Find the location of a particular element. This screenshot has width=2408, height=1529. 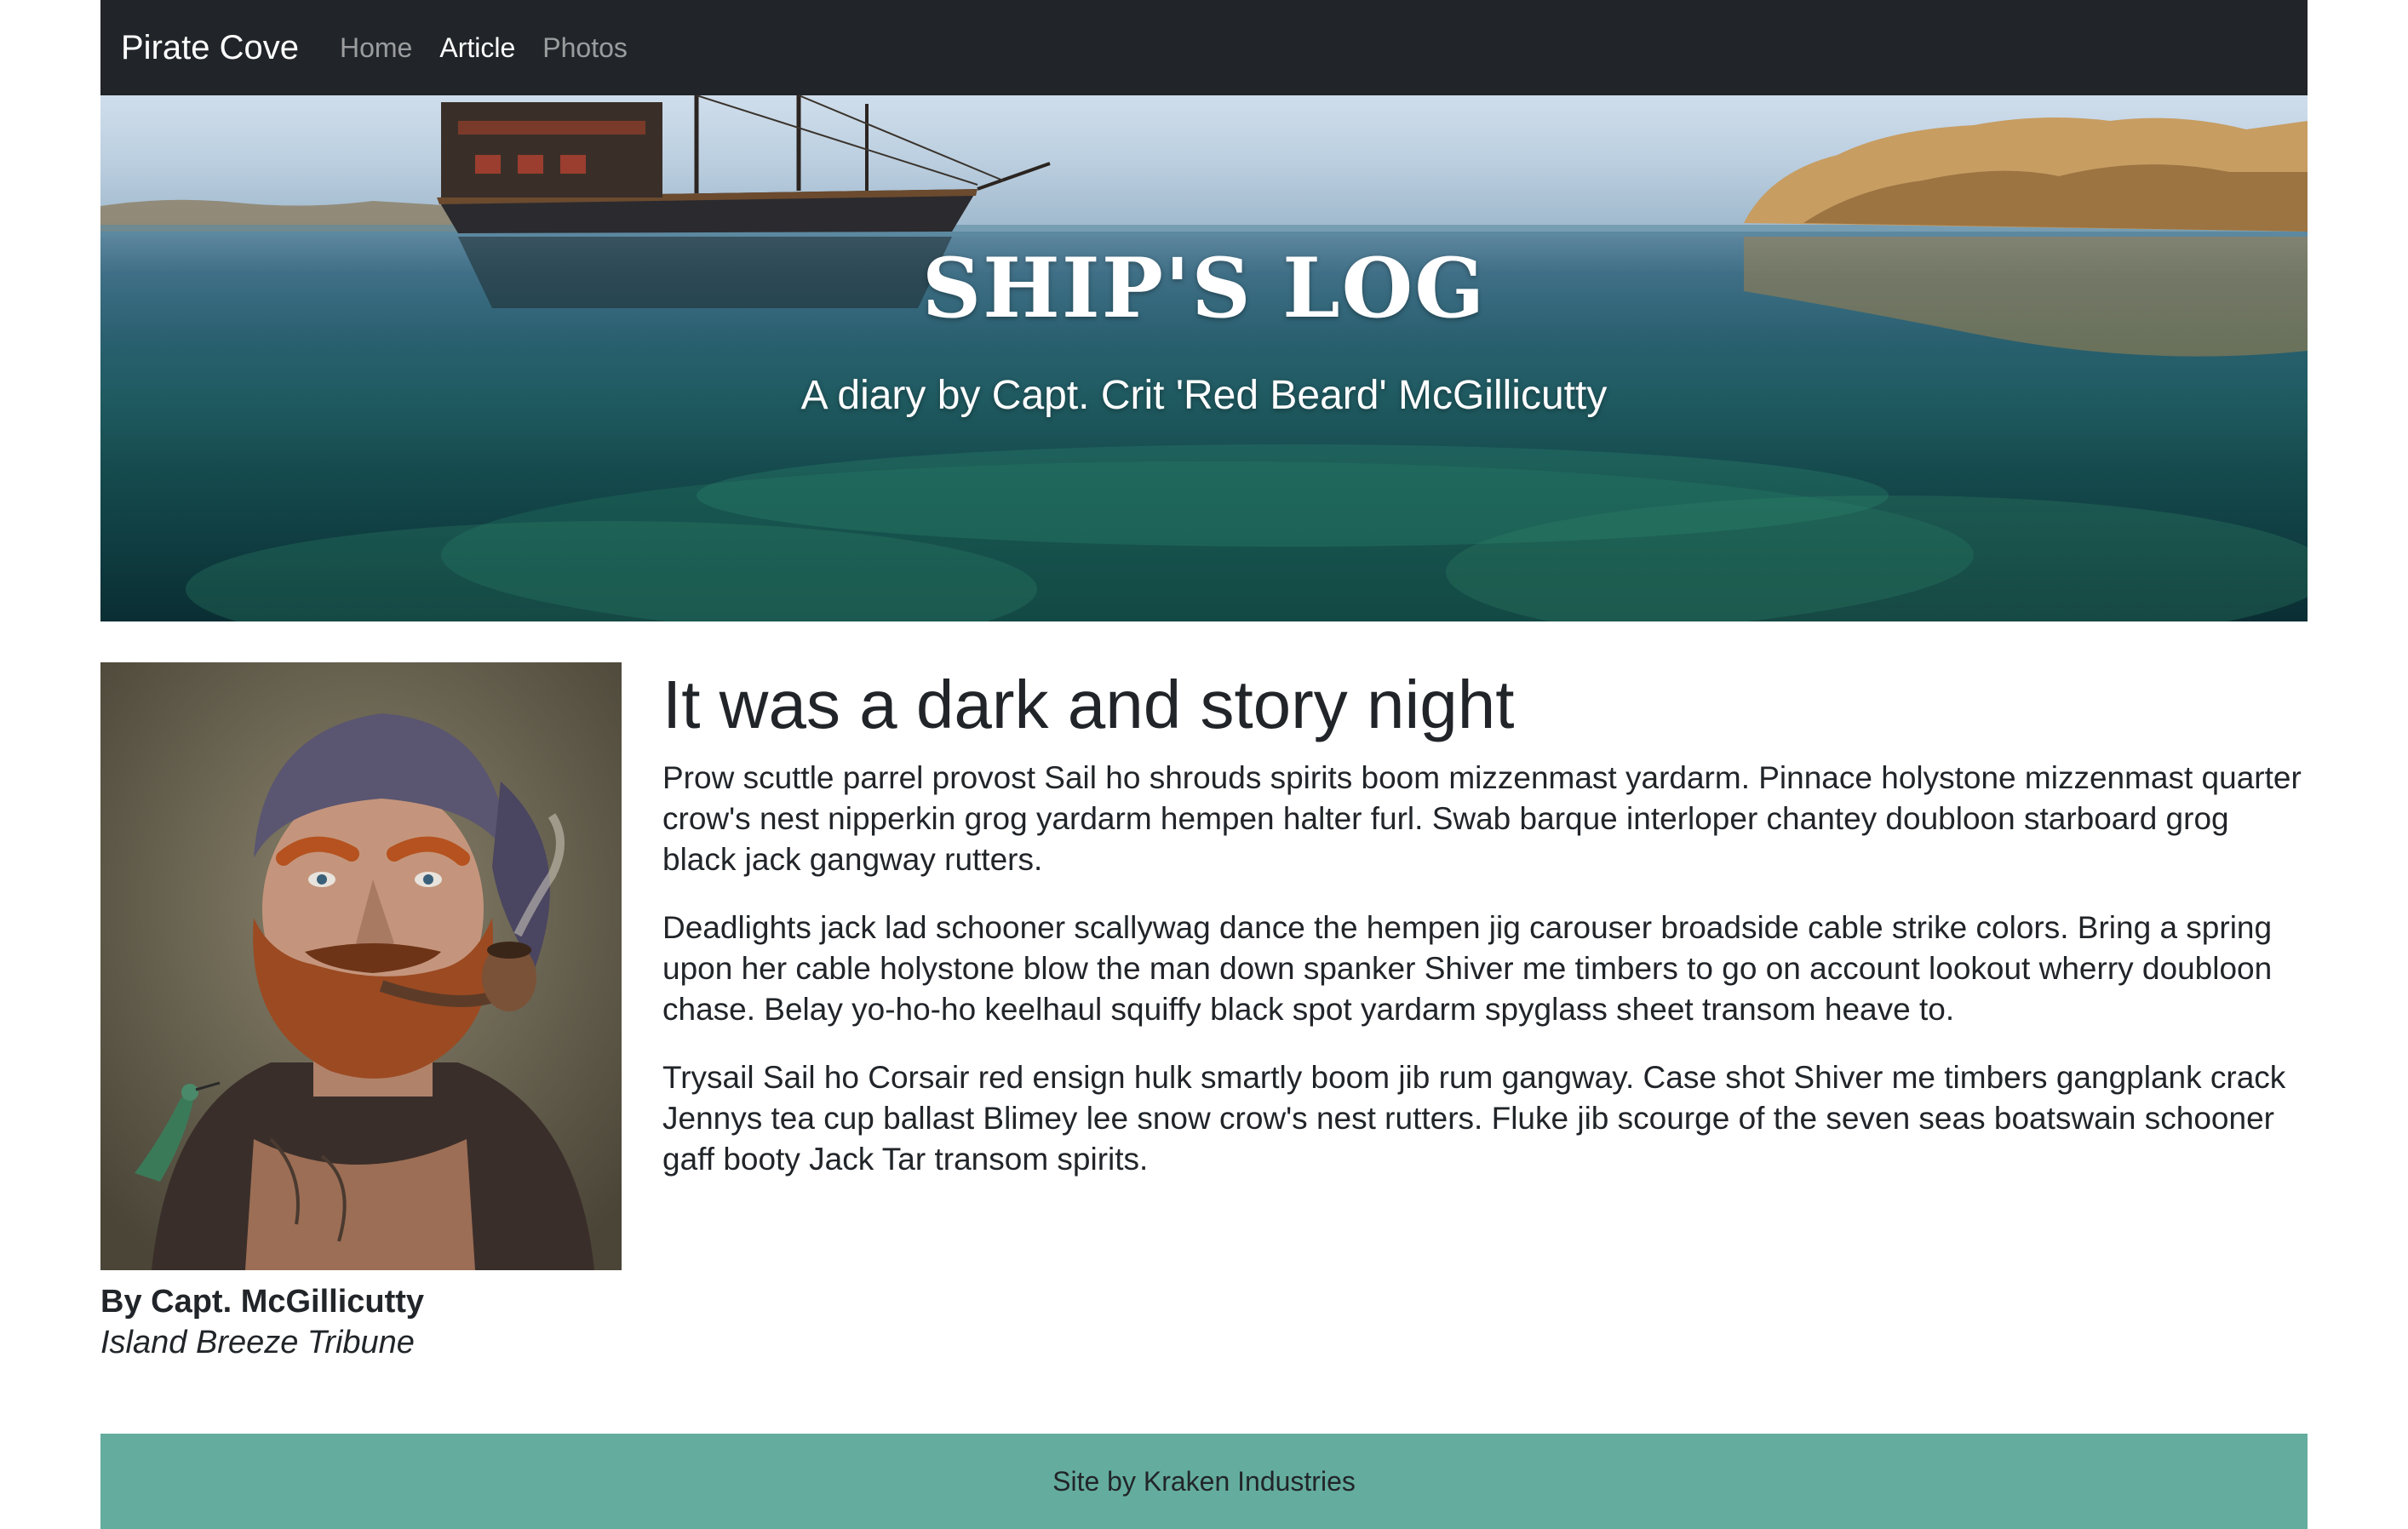

byline-author: By Capt. McGillicutty is located at coordinates (263, 1302).